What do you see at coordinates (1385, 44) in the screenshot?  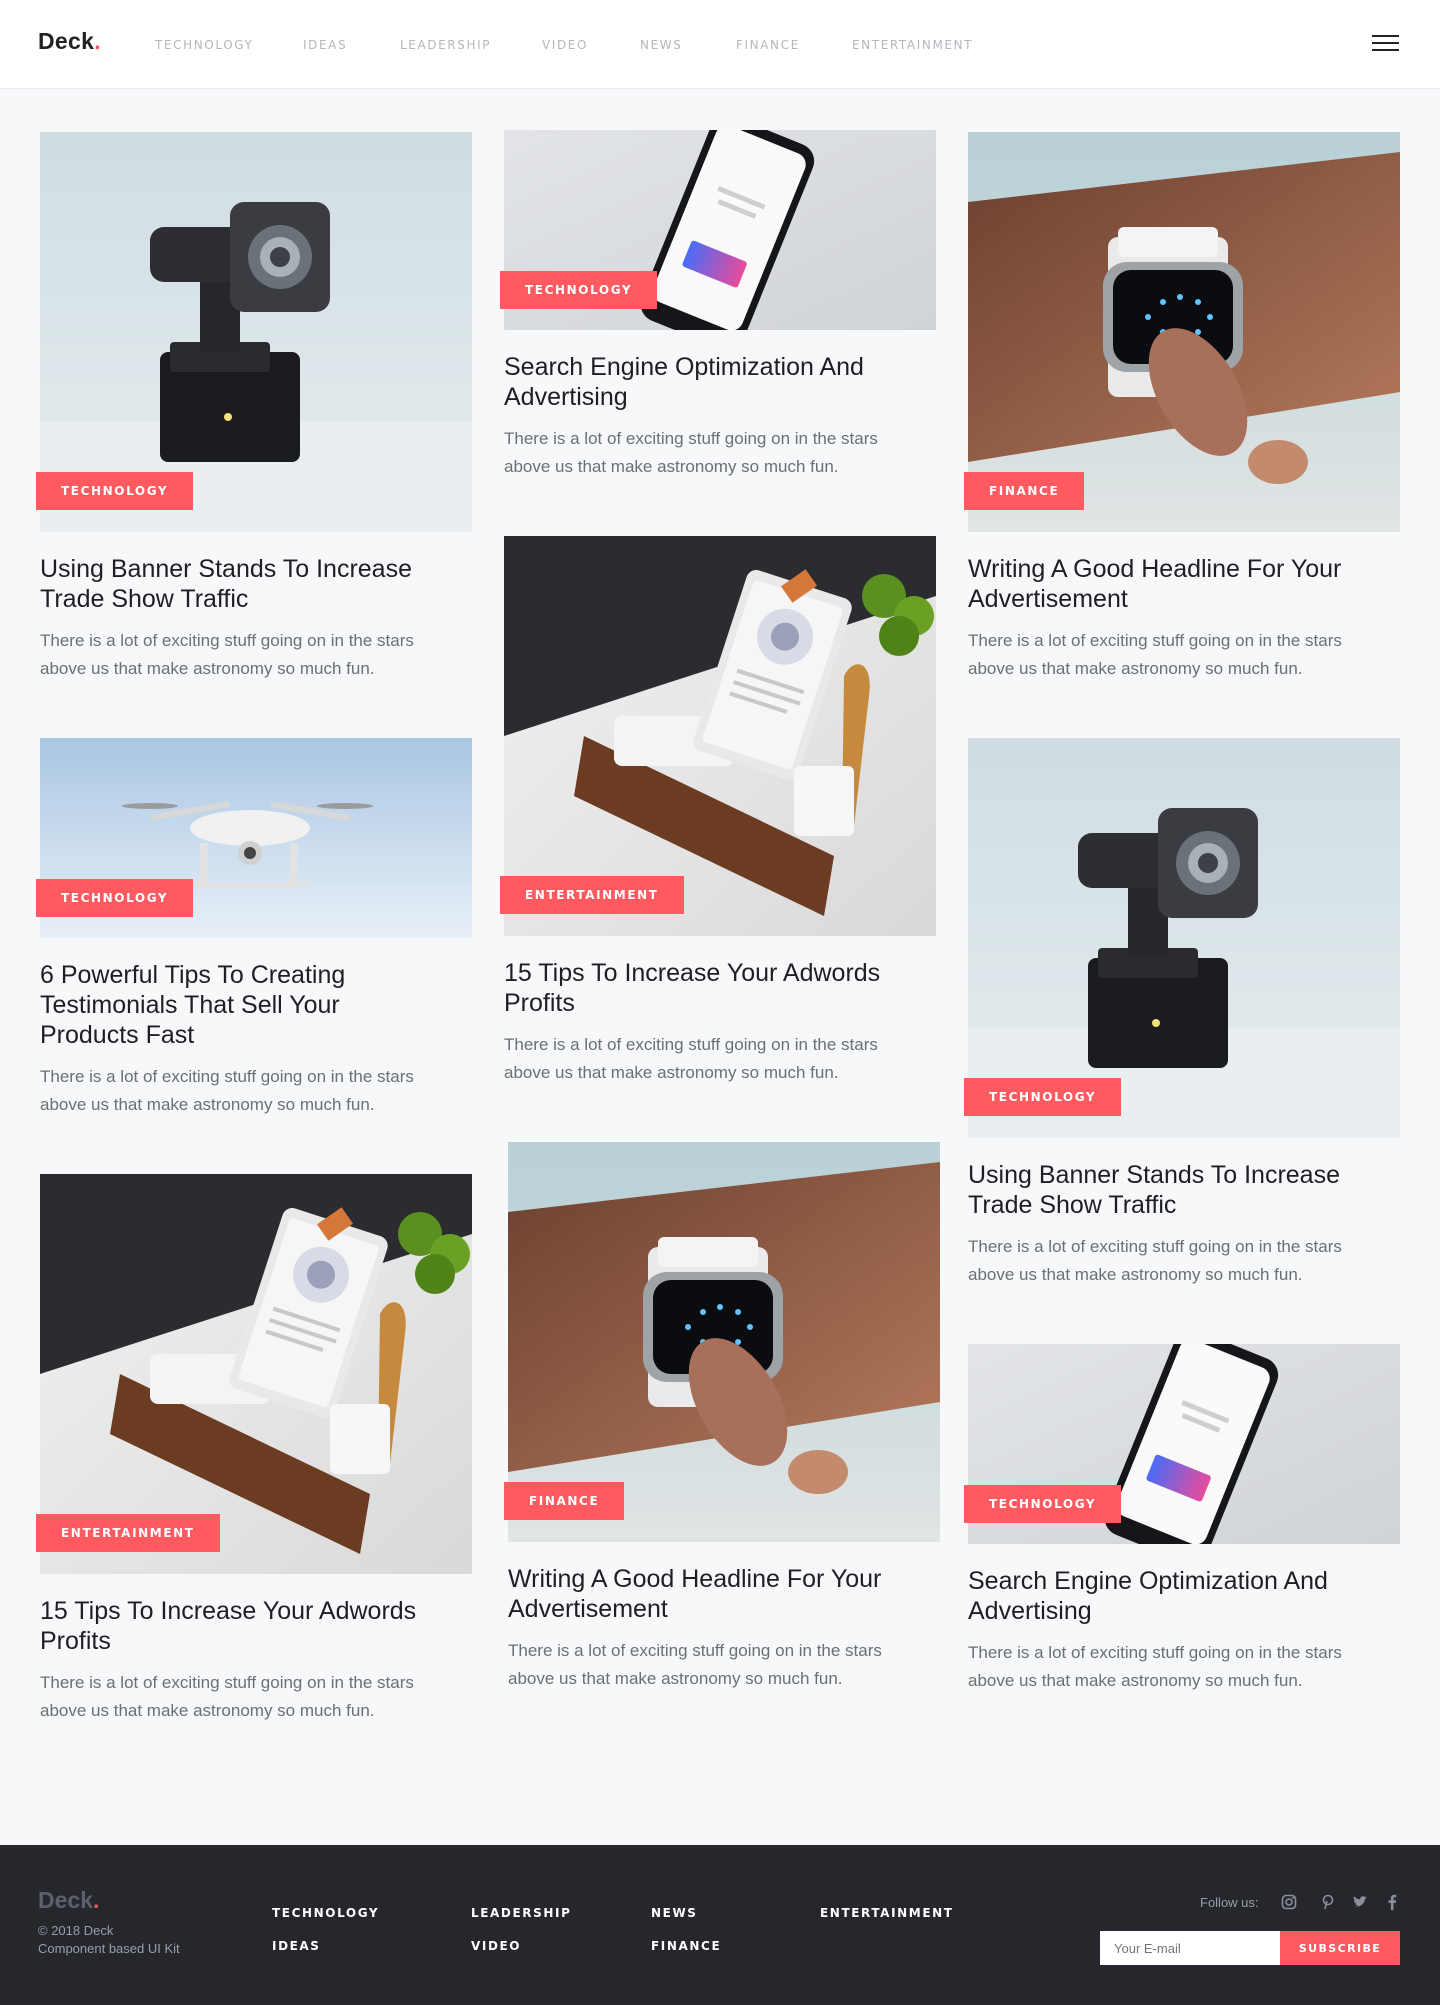 I see `menu-icon` at bounding box center [1385, 44].